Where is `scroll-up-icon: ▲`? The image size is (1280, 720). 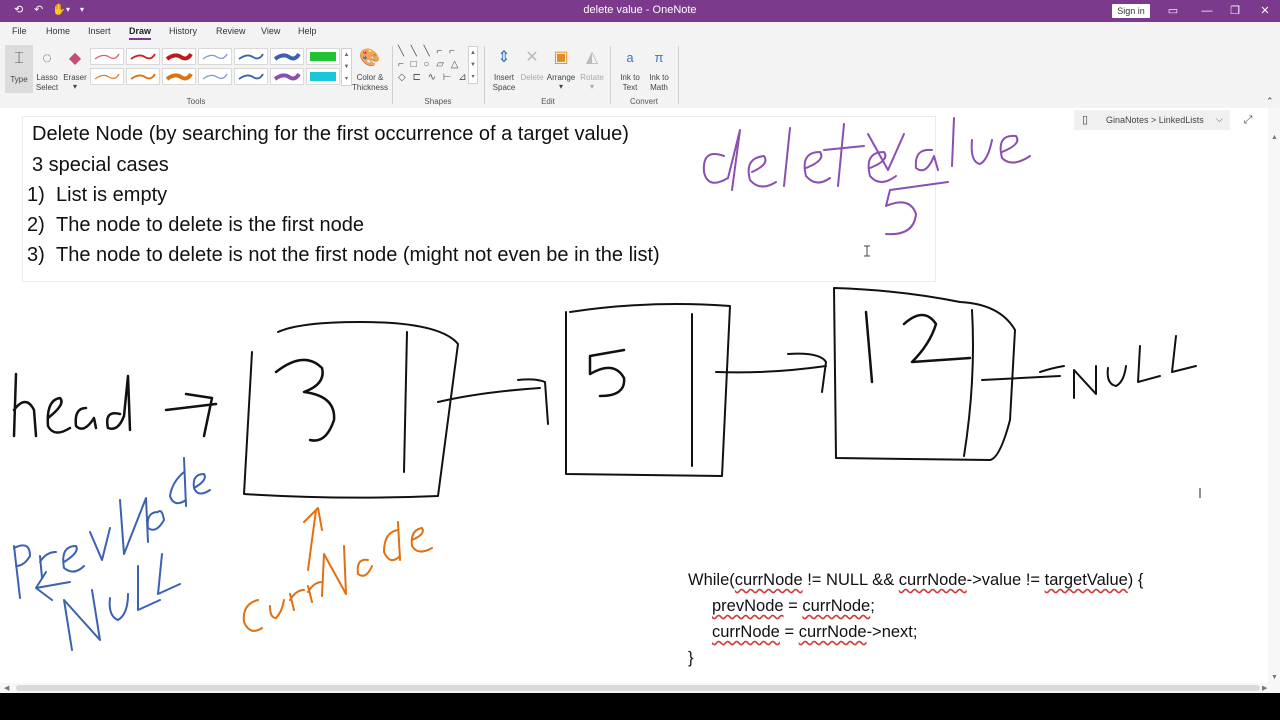
scroll-up-icon: ▲ is located at coordinates (1274, 137).